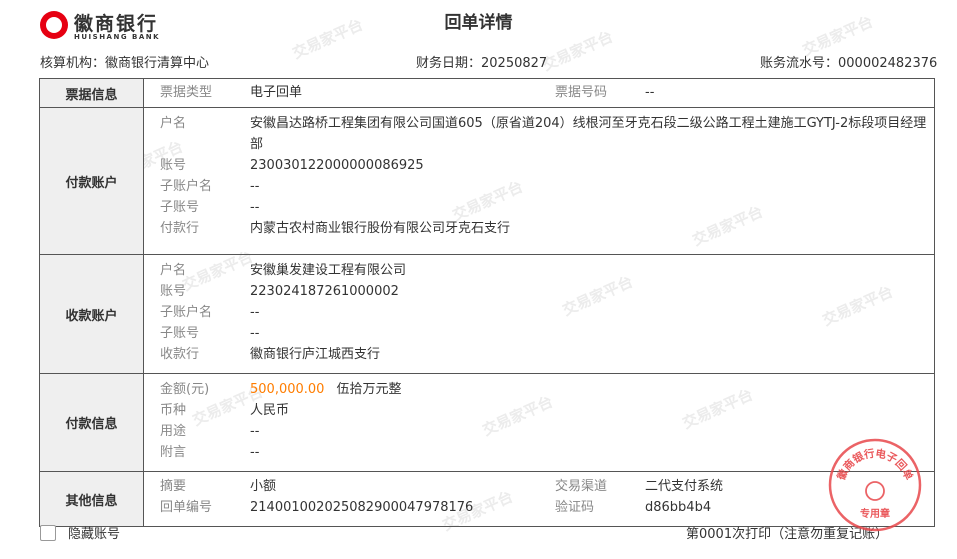  I want to click on hide-account-checkbox, so click(48, 533).